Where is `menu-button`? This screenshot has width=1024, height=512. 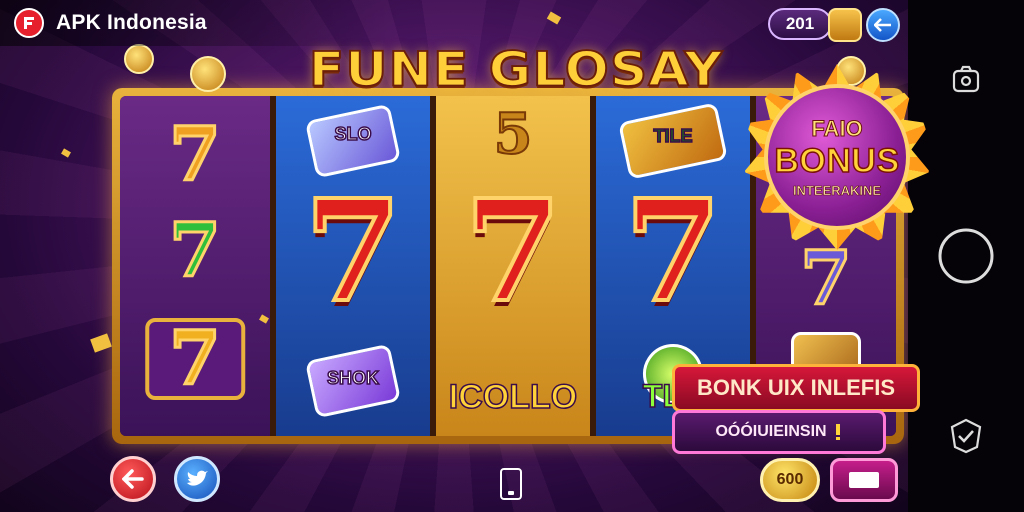 menu-button is located at coordinates (864, 480).